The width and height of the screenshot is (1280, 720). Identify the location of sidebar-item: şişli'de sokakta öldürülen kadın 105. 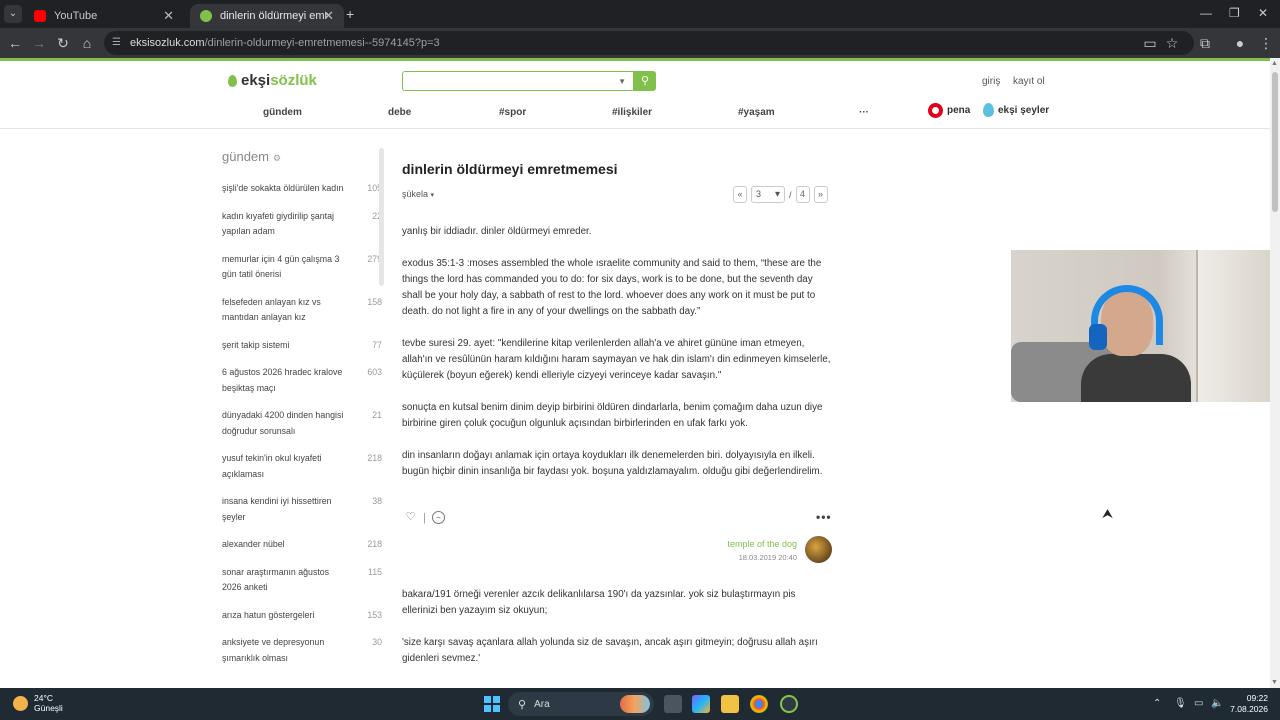
(302, 189).